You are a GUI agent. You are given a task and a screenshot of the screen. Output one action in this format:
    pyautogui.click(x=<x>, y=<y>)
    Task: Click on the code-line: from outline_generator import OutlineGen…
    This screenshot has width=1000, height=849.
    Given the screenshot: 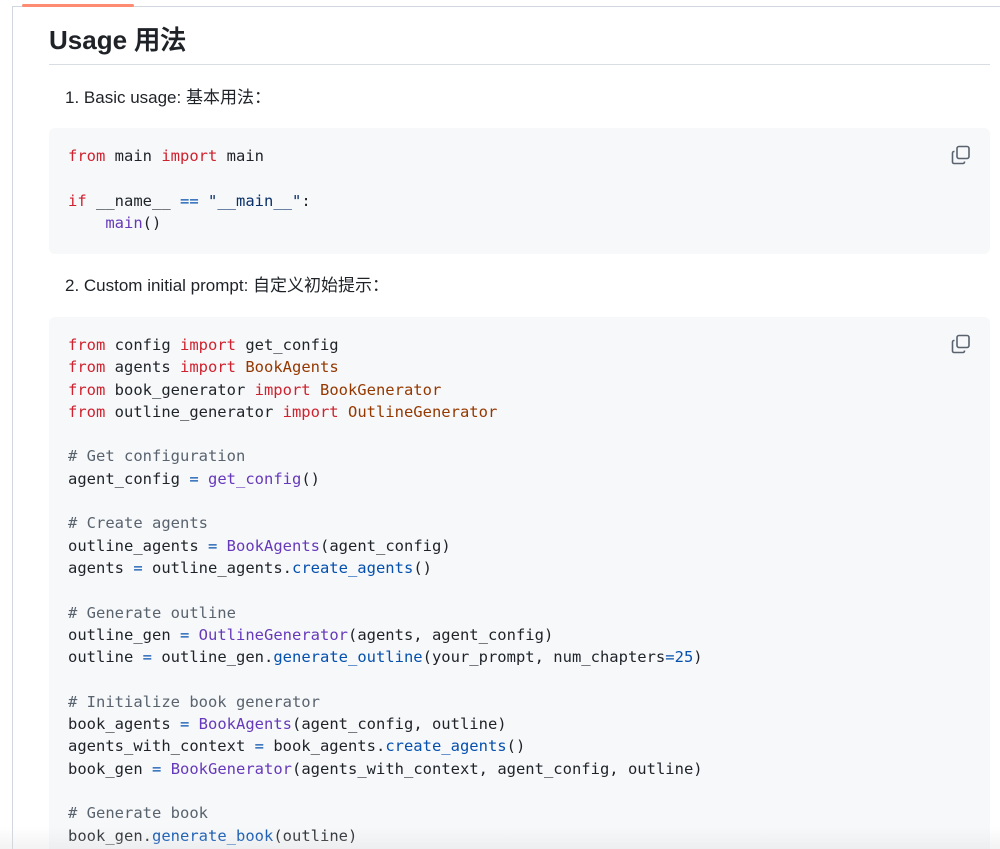 What is the action you would take?
    pyautogui.click(x=519, y=412)
    